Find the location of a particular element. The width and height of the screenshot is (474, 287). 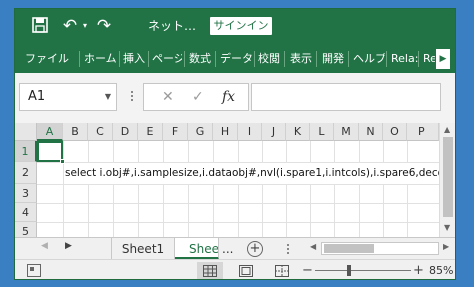

column-header-p: P is located at coordinates (423, 132).